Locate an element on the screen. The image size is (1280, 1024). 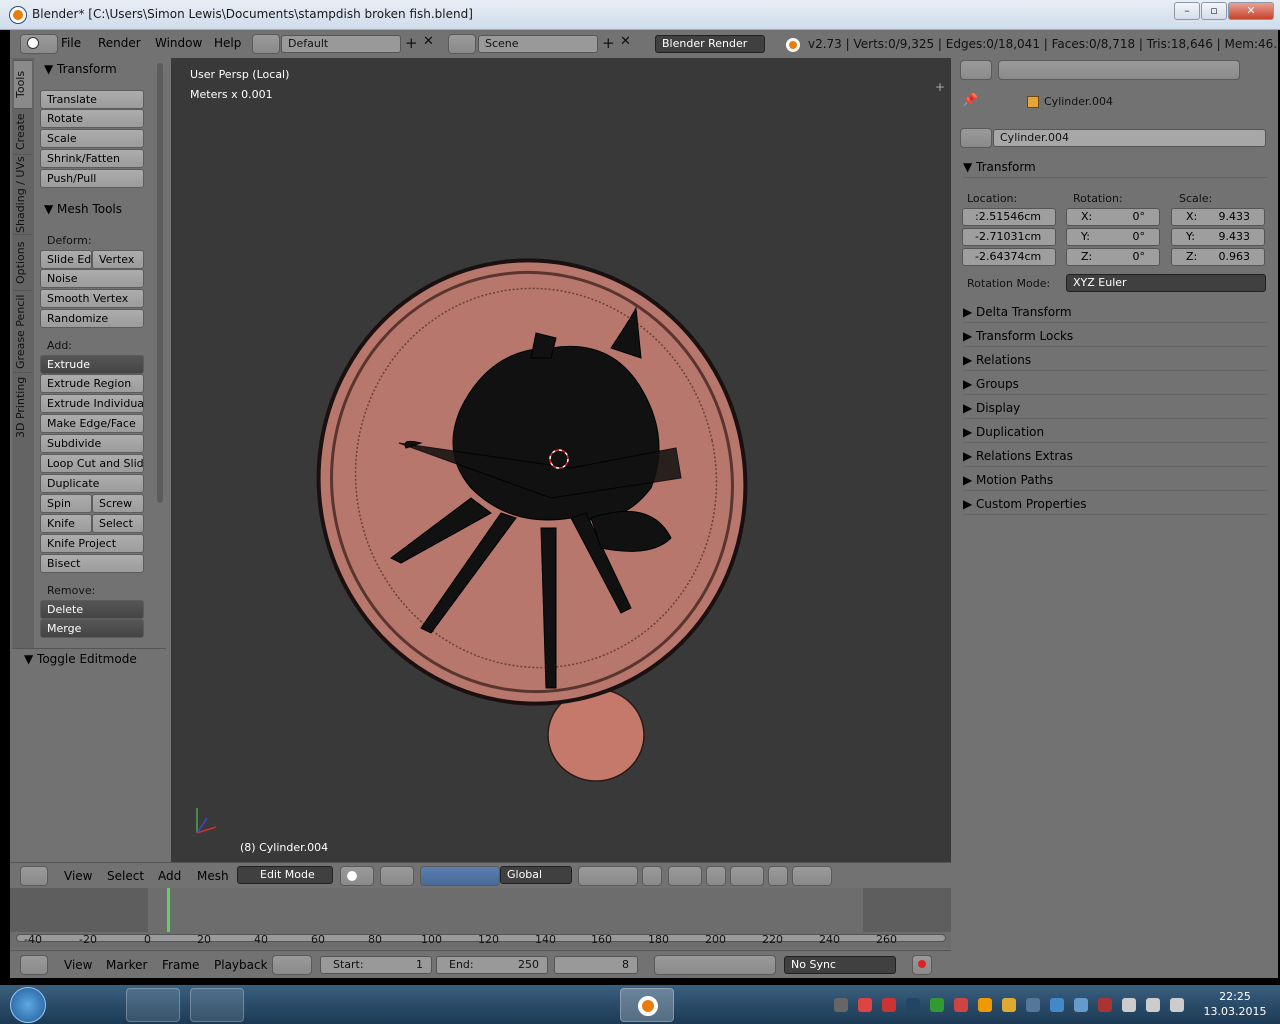
add-layout-icon: + is located at coordinates (411, 43).